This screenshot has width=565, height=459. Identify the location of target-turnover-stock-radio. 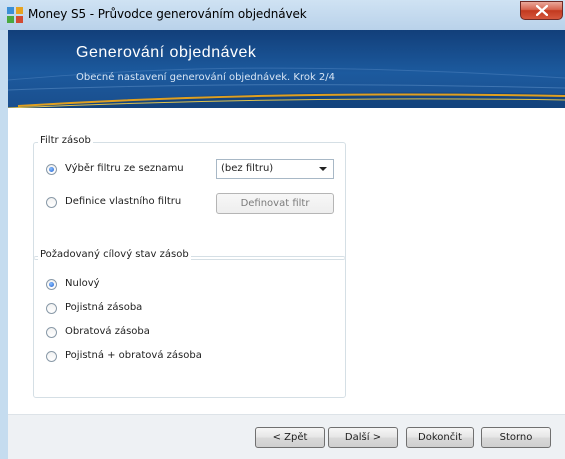
(51, 332).